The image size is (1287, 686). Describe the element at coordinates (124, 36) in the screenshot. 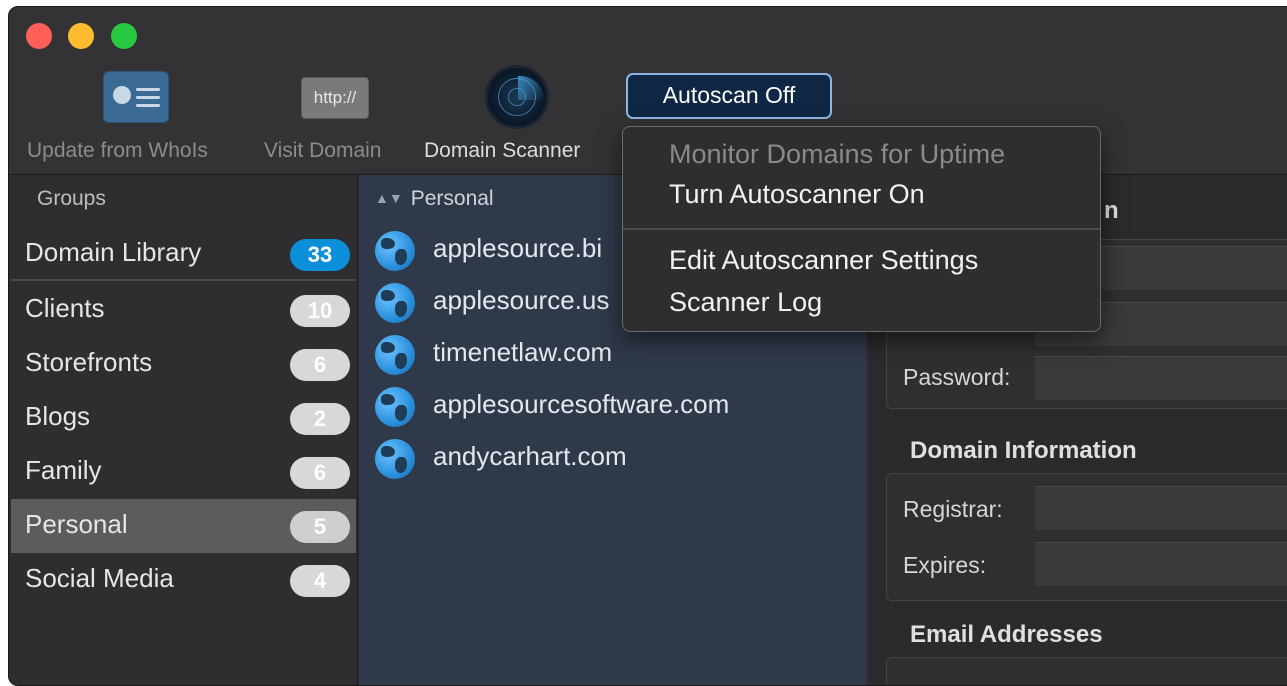

I see `maximize-window-button` at that location.